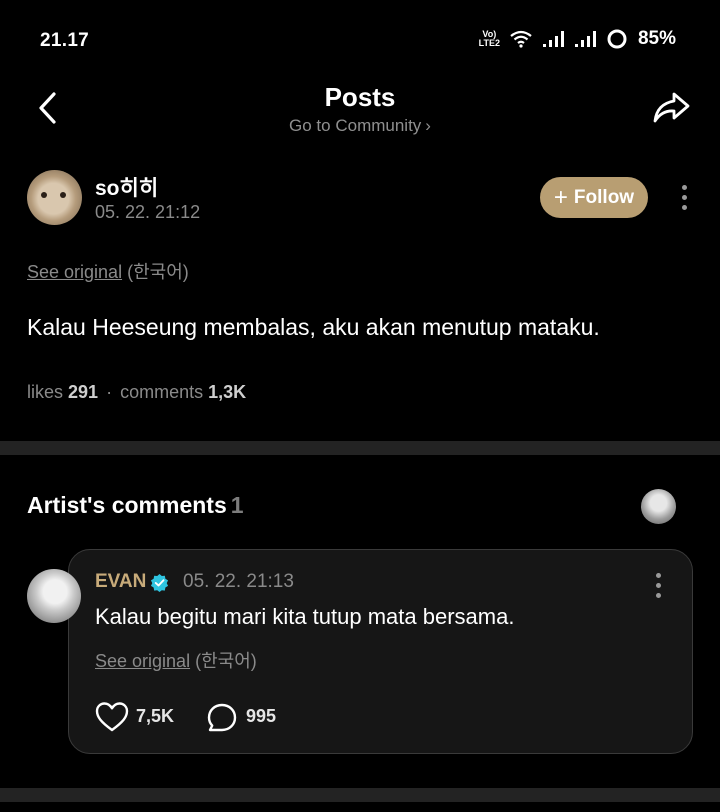 This screenshot has height=812, width=720. What do you see at coordinates (360, 97) in the screenshot?
I see `page-title: Posts` at bounding box center [360, 97].